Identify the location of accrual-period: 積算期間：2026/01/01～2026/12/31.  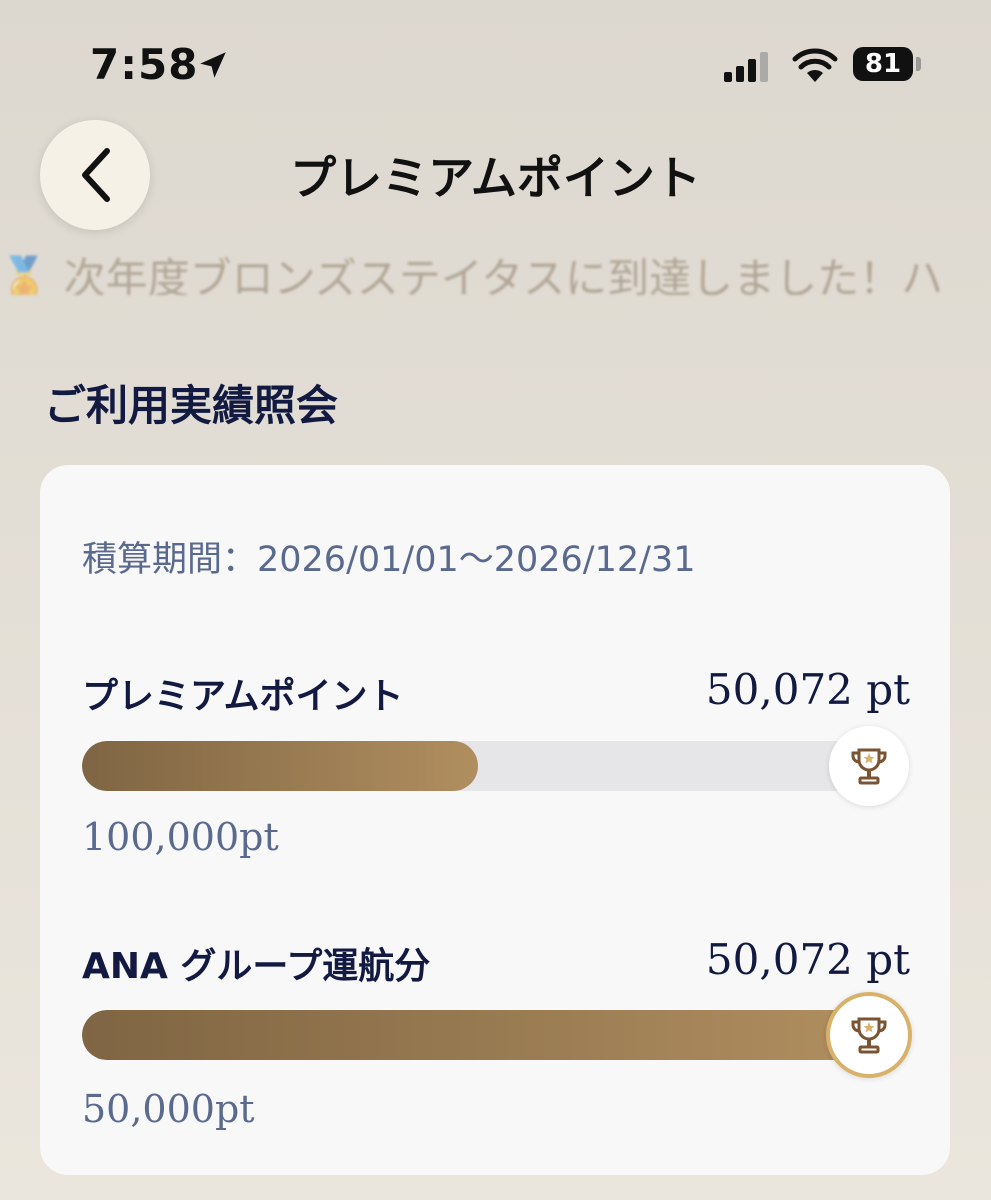
(389, 560).